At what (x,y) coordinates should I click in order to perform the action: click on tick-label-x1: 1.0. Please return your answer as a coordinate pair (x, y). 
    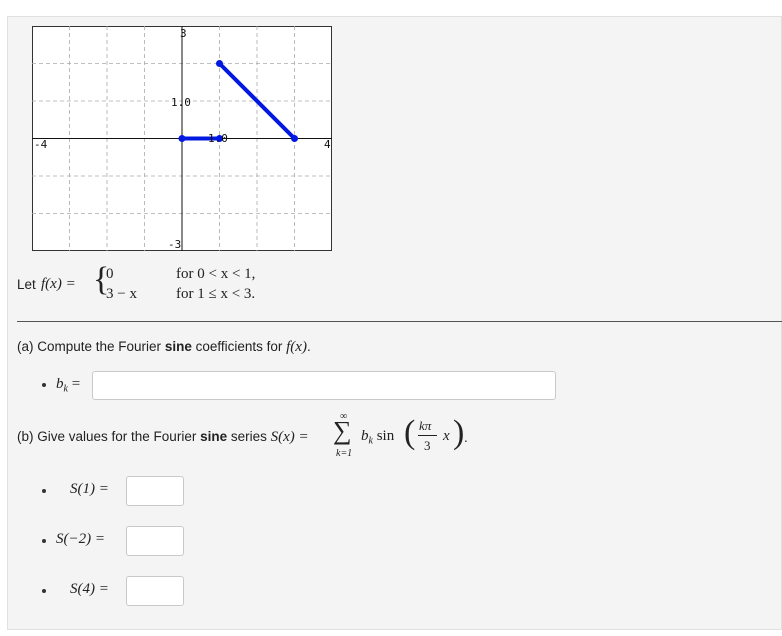
    Looking at the image, I should click on (218, 138).